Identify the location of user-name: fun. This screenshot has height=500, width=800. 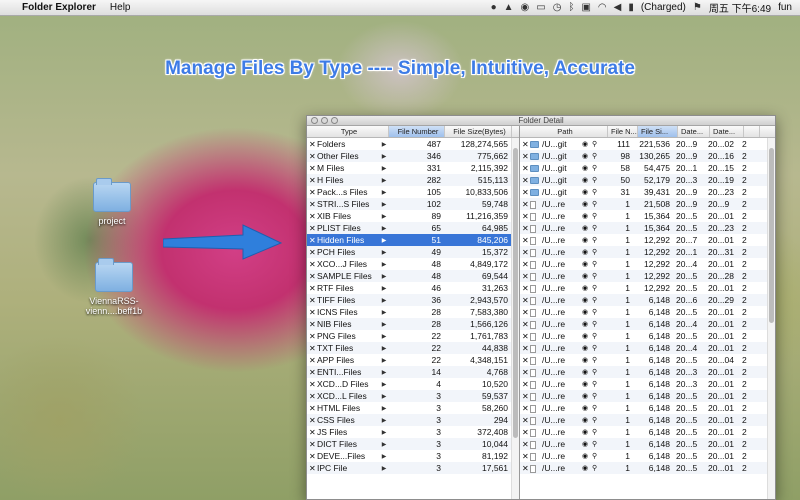
(785, 7).